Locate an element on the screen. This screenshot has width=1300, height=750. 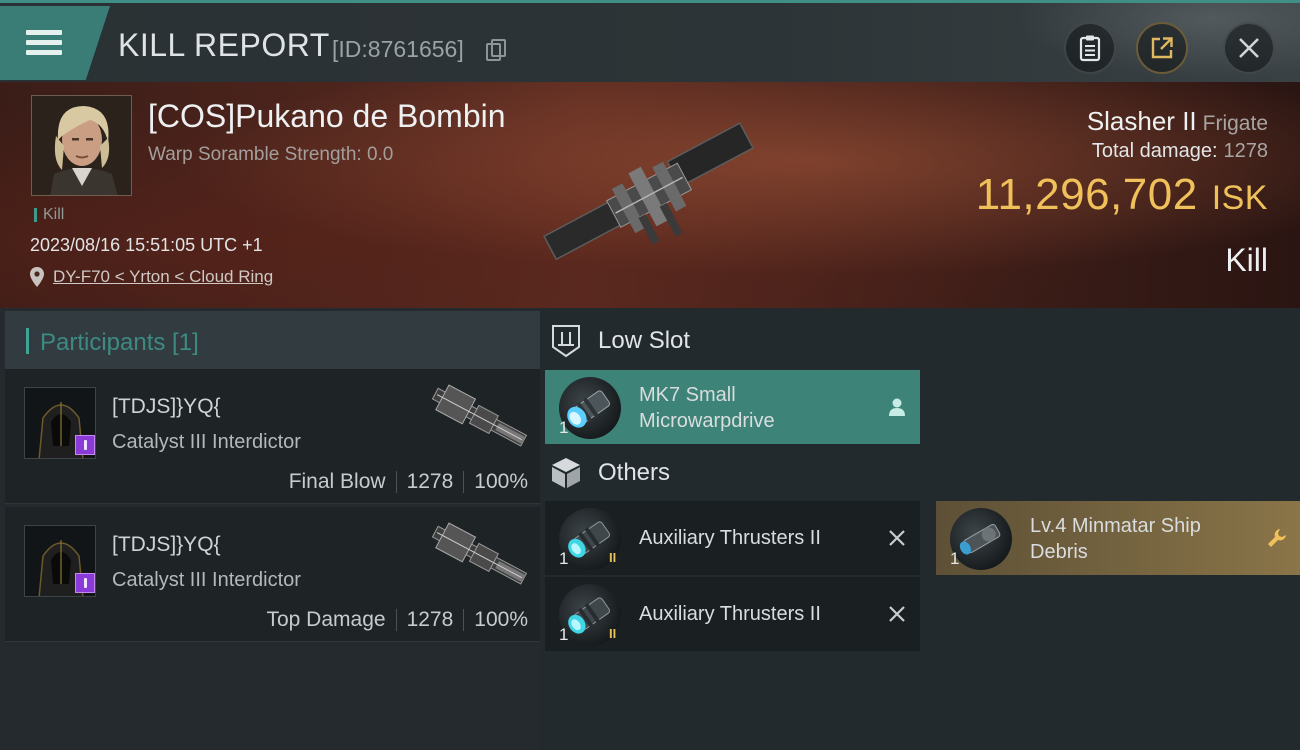
participant-stats: Top Damage 1278 100% is located at coordinates (397, 620).